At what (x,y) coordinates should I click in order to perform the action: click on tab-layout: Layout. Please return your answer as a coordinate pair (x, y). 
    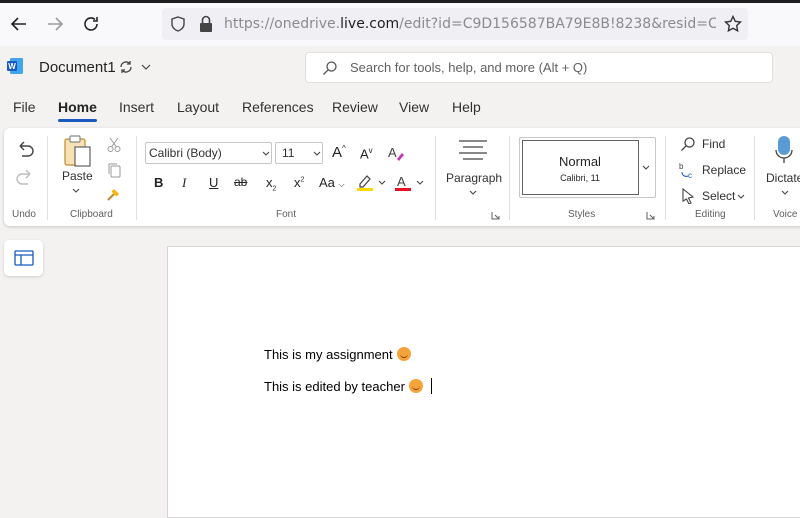
    Looking at the image, I should click on (198, 107).